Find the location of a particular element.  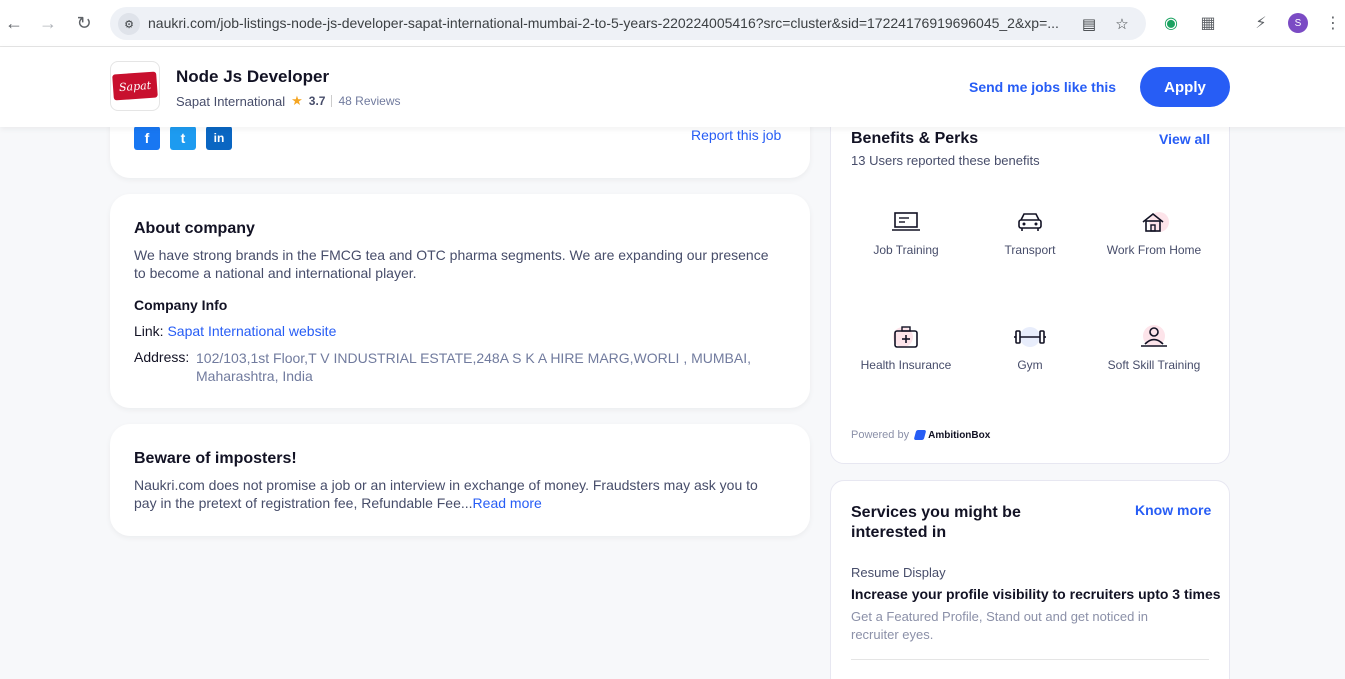

send-jobs-like-this-link: Send me jobs like this is located at coordinates (1042, 87).